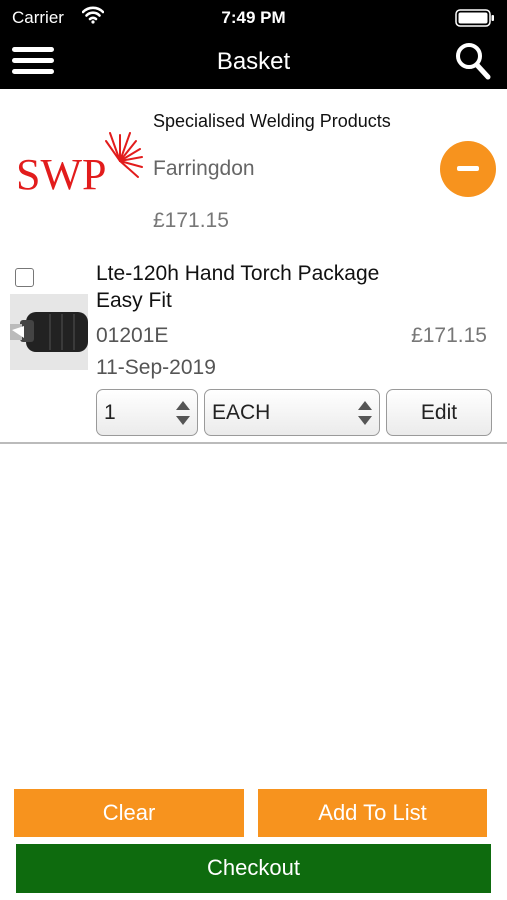  I want to click on battery-icon, so click(474, 18).